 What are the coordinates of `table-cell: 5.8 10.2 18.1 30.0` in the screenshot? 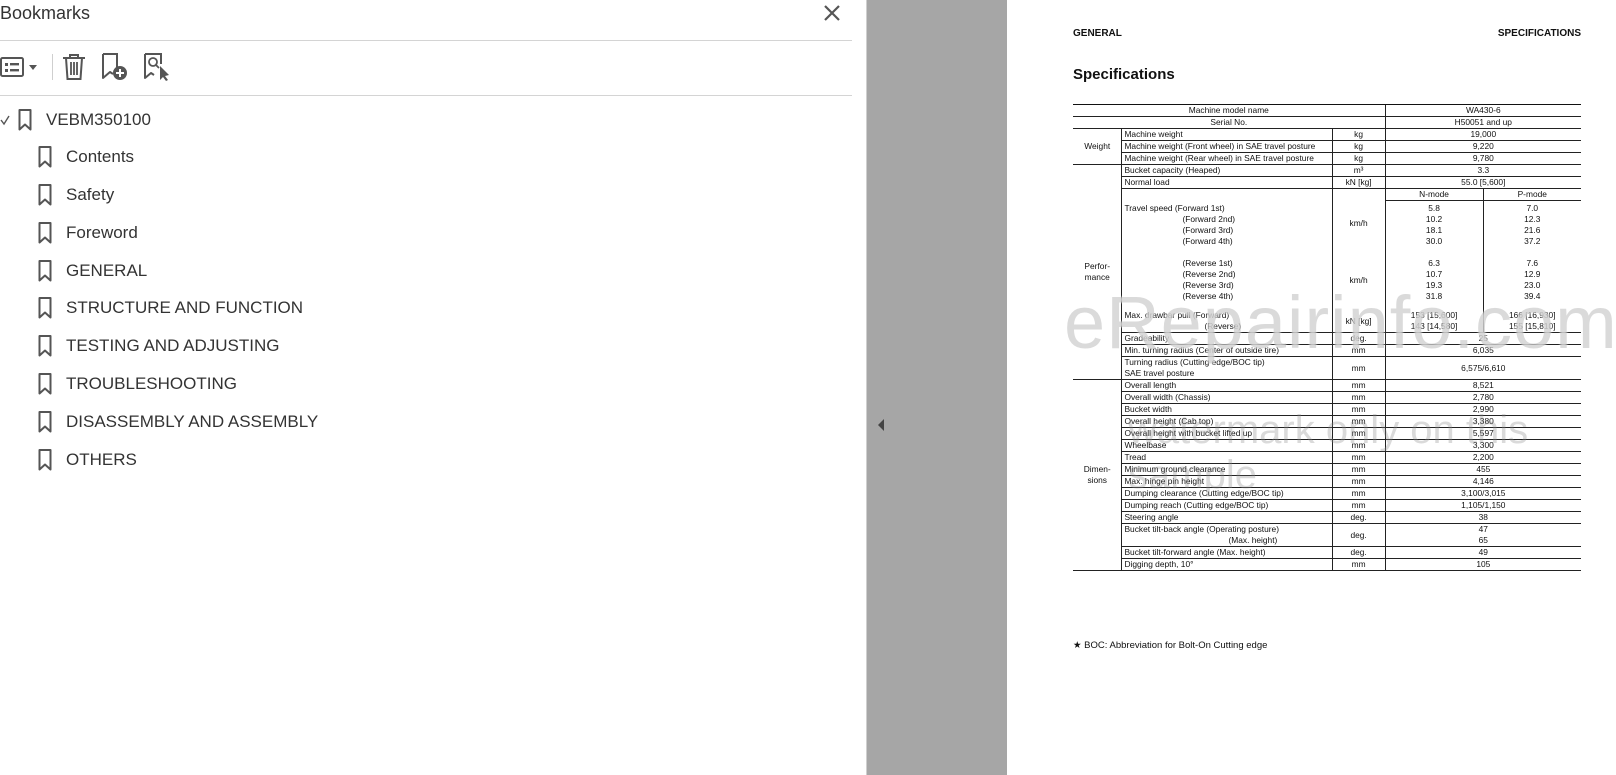 It's located at (1434, 223).